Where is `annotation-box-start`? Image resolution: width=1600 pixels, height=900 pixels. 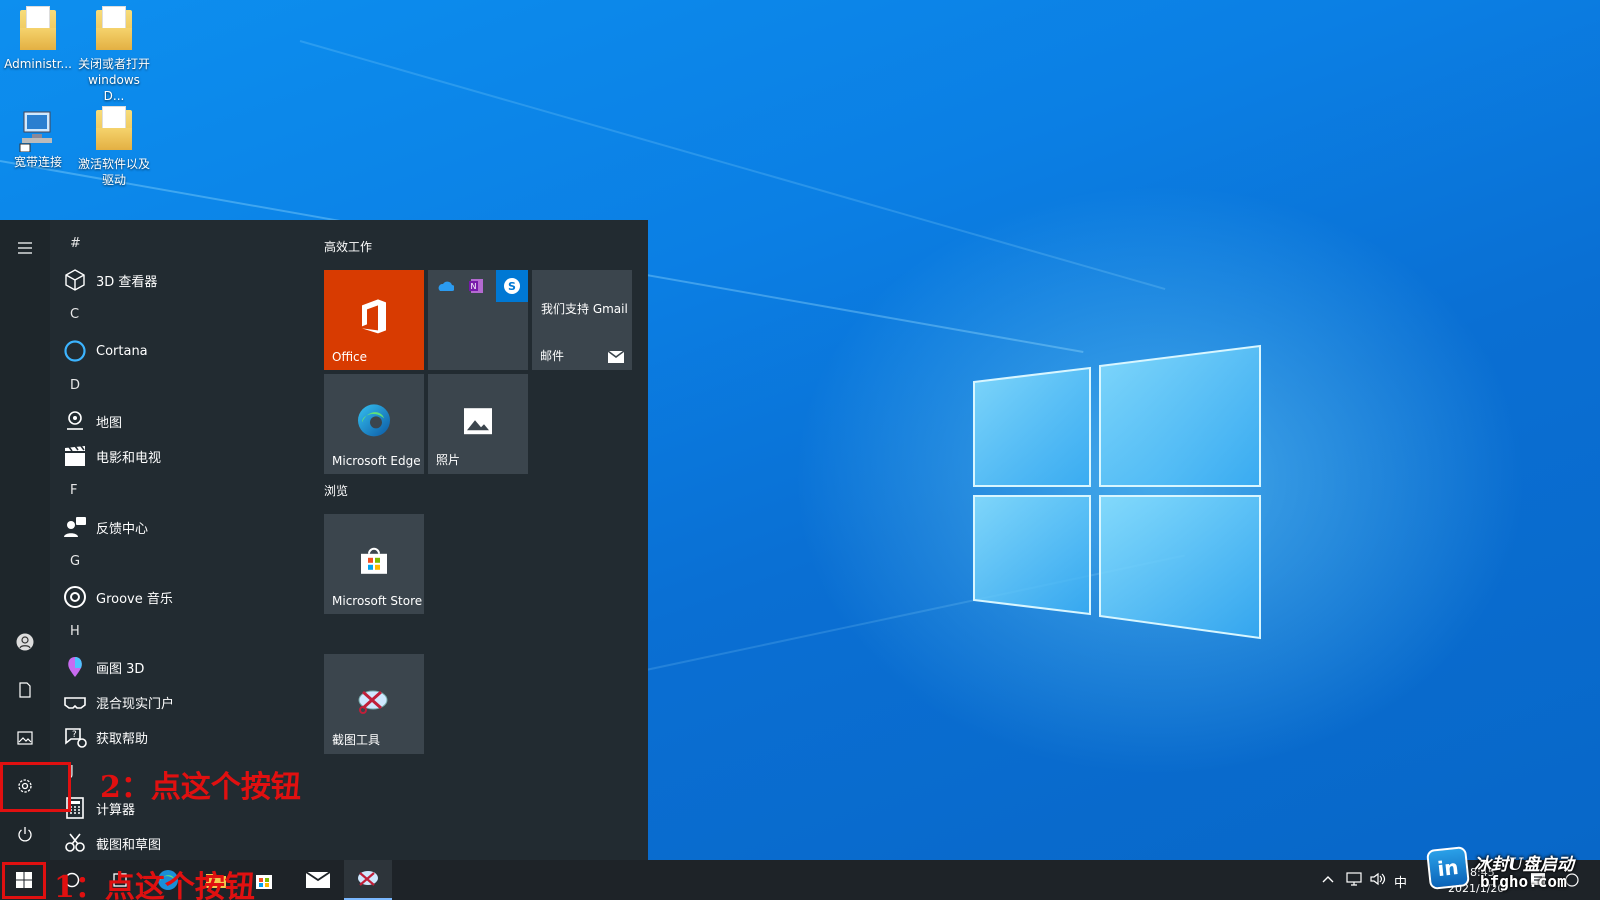 annotation-box-start is located at coordinates (24, 880).